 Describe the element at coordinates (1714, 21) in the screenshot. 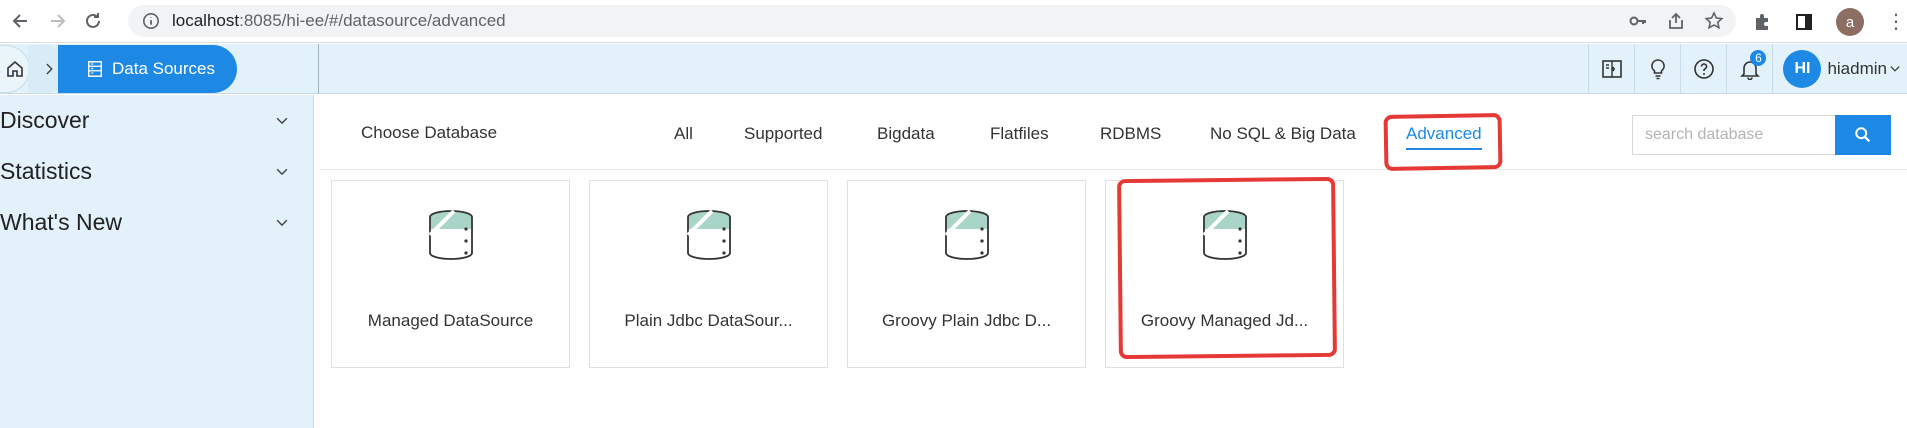

I see `bookmark-star-icon` at that location.